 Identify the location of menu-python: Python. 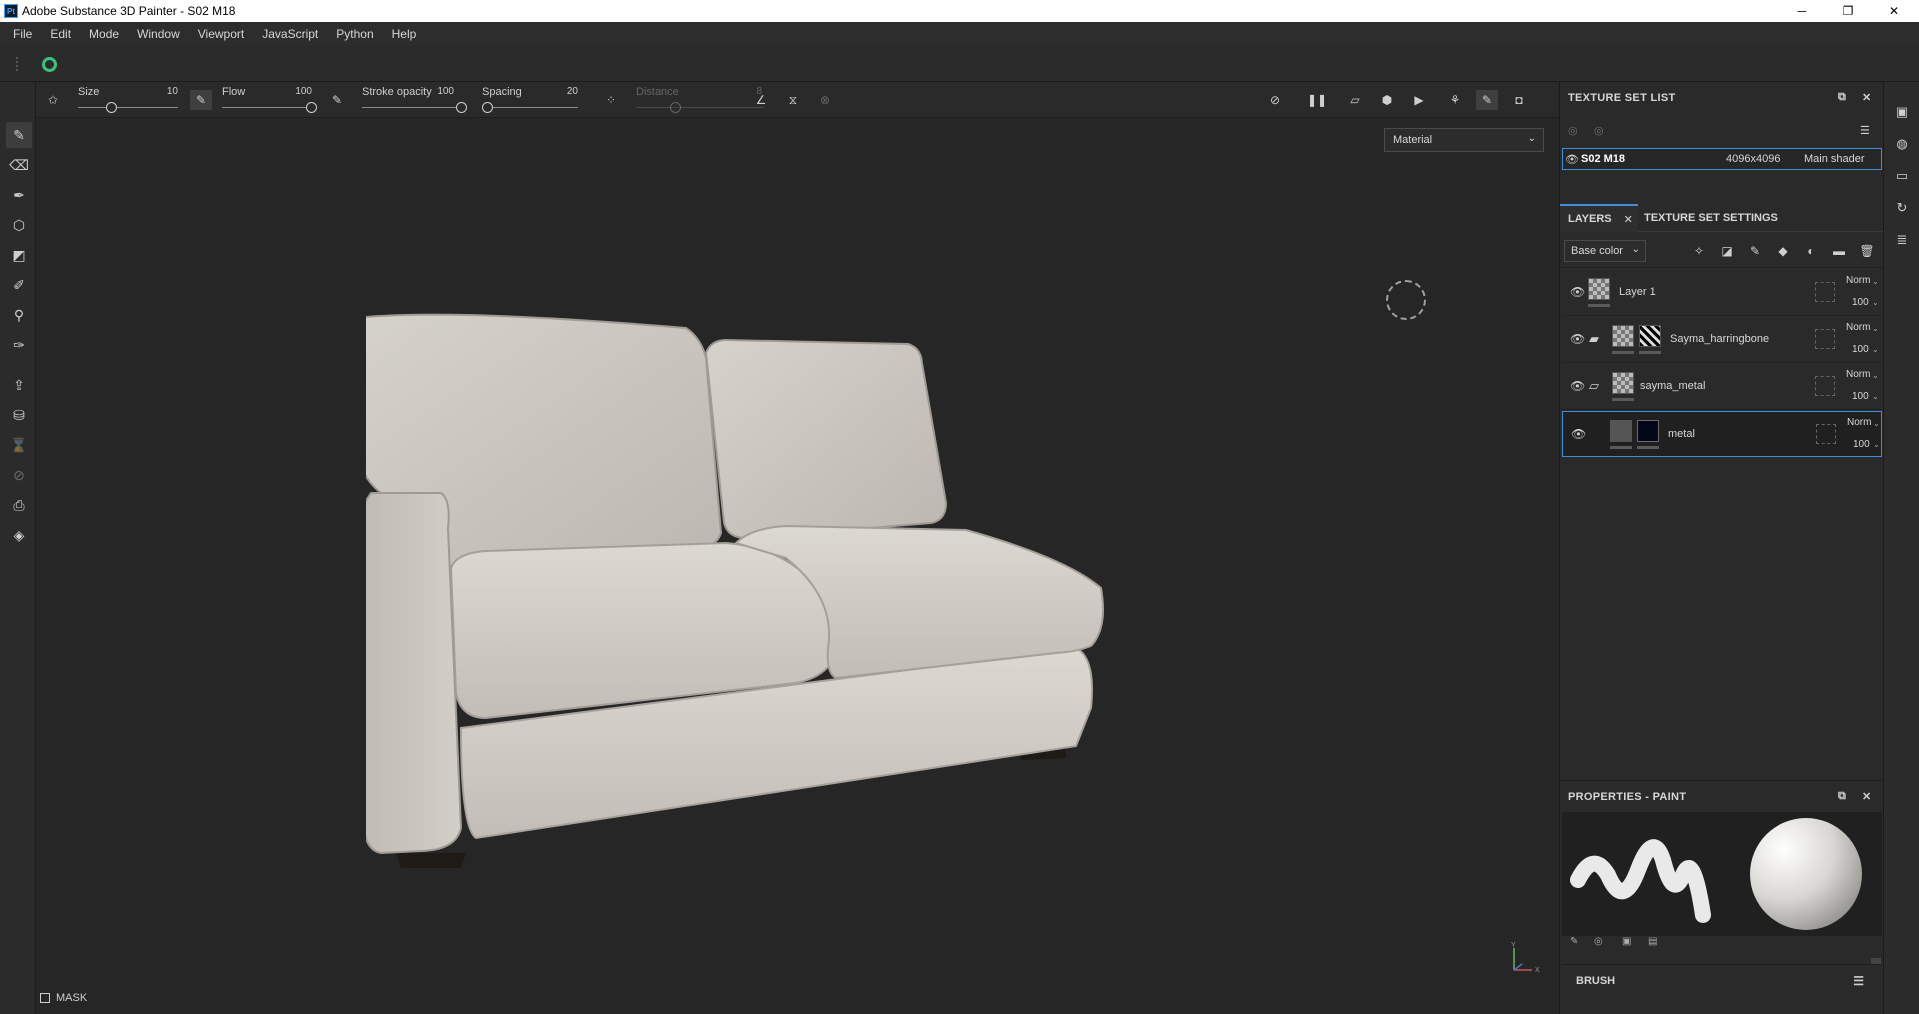
(354, 34).